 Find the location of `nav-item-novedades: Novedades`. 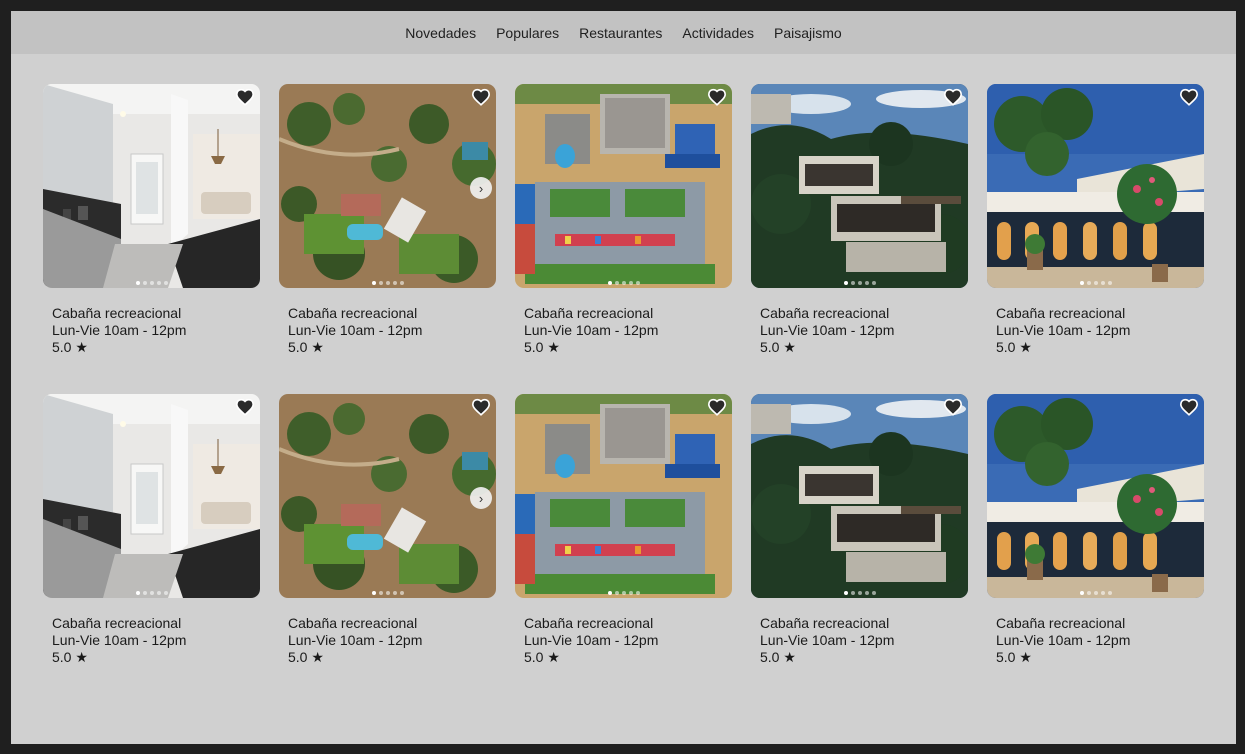

nav-item-novedades: Novedades is located at coordinates (440, 33).